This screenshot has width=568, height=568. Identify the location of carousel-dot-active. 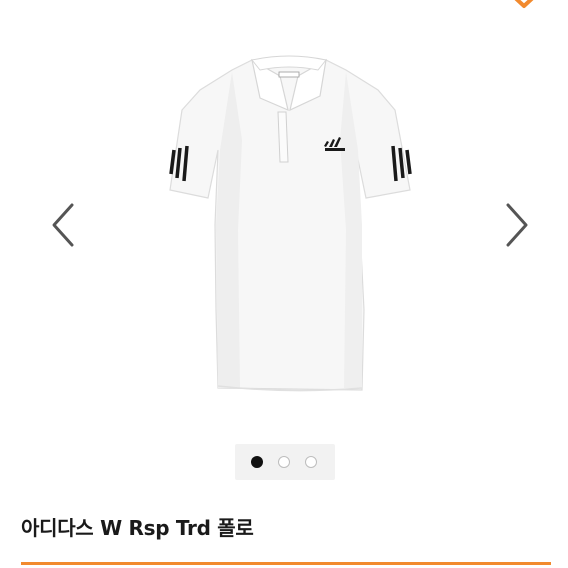
(257, 462).